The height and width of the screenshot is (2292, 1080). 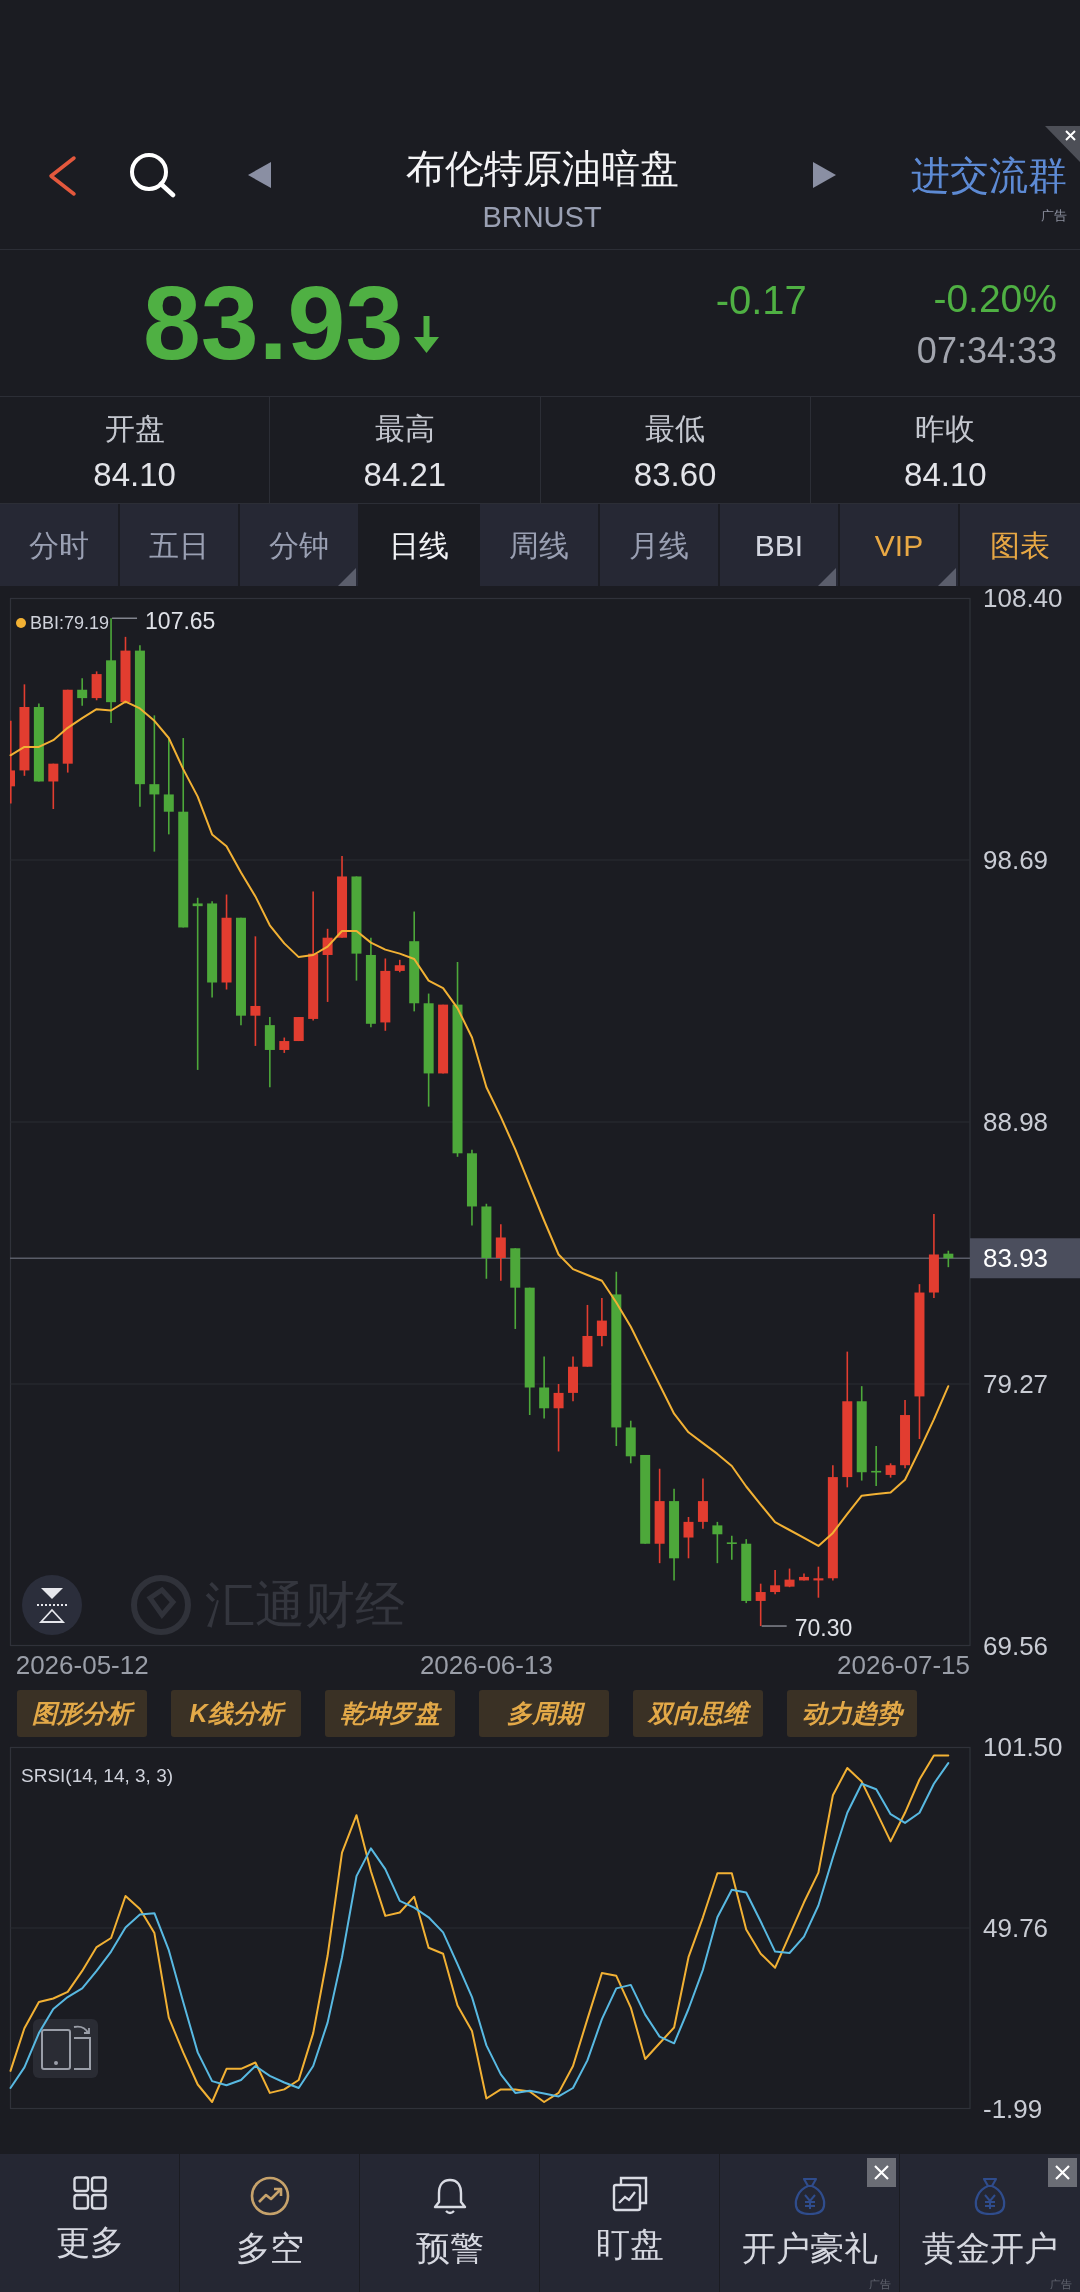 What do you see at coordinates (1013, 2109) in the screenshot?
I see `axis-label: -1.99` at bounding box center [1013, 2109].